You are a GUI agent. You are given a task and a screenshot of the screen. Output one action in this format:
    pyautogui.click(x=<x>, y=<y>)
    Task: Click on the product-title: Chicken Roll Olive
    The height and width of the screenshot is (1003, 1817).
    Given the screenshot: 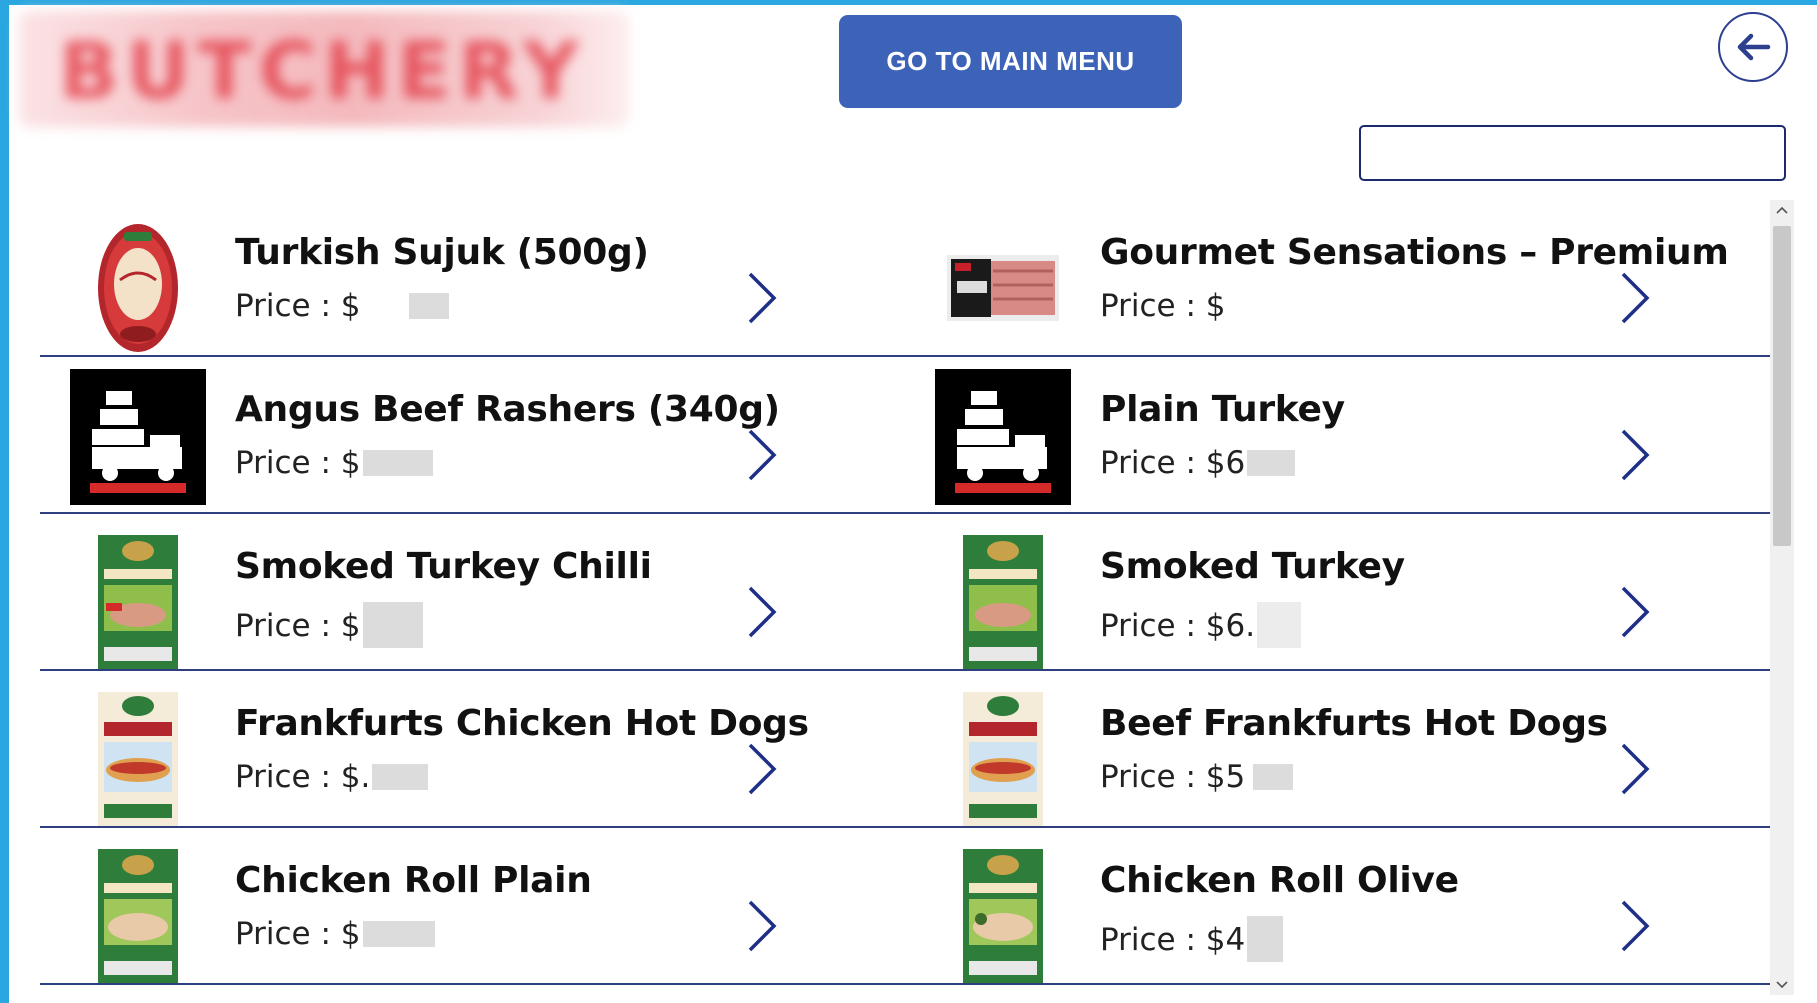 What is the action you would take?
    pyautogui.click(x=1279, y=880)
    